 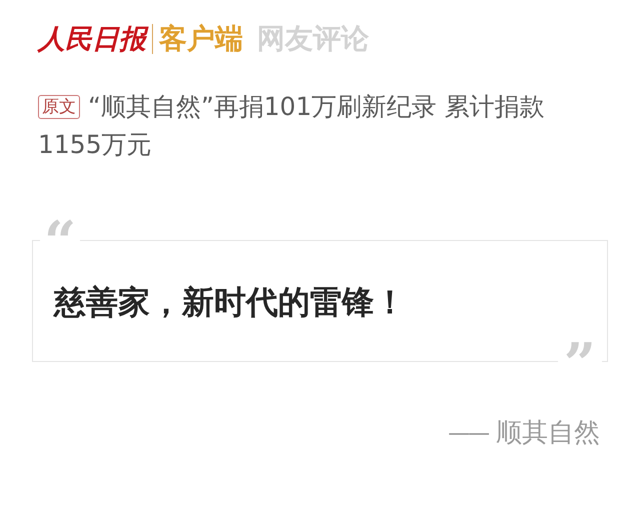 What do you see at coordinates (59, 107) in the screenshot?
I see `tag: 原文` at bounding box center [59, 107].